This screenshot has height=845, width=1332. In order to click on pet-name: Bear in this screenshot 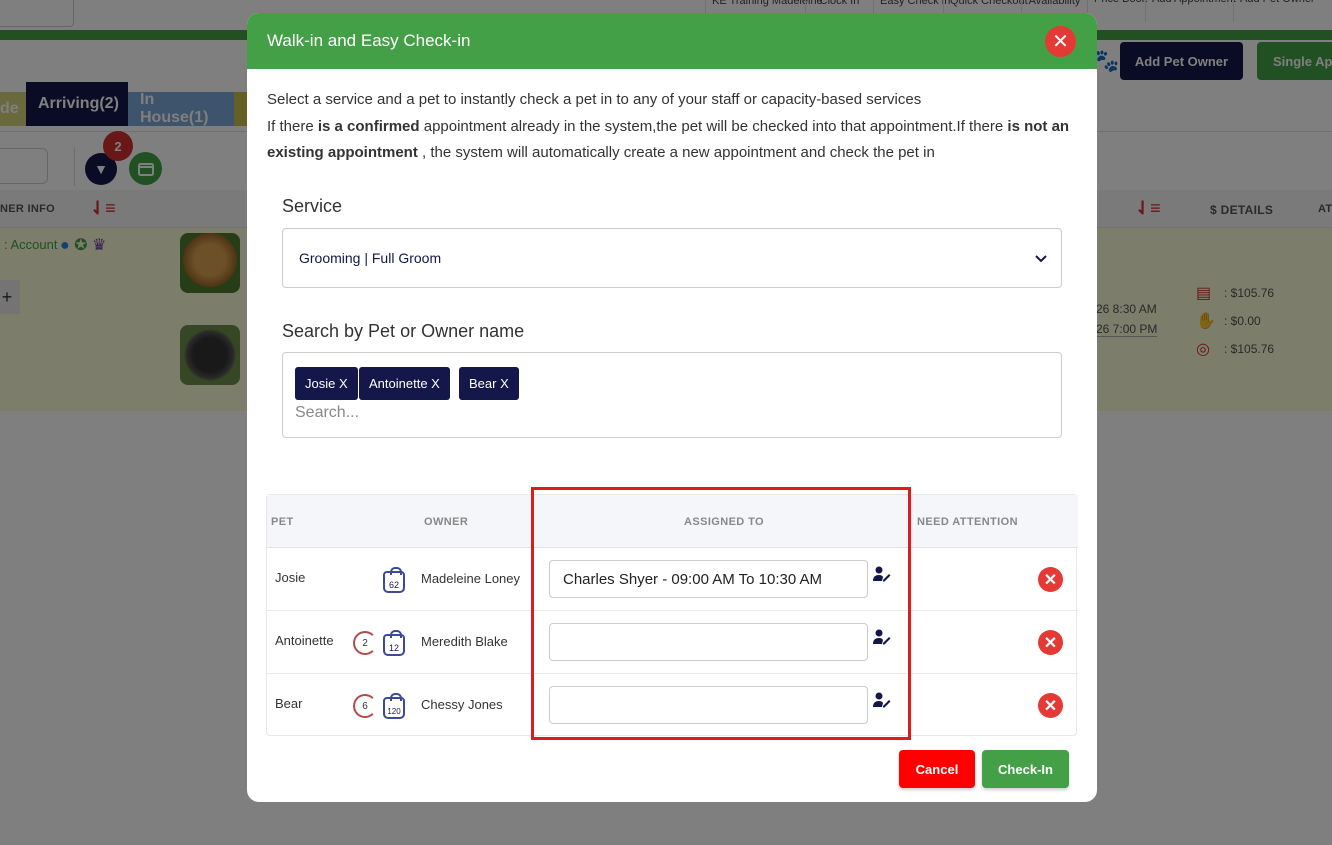, I will do `click(289, 703)`.